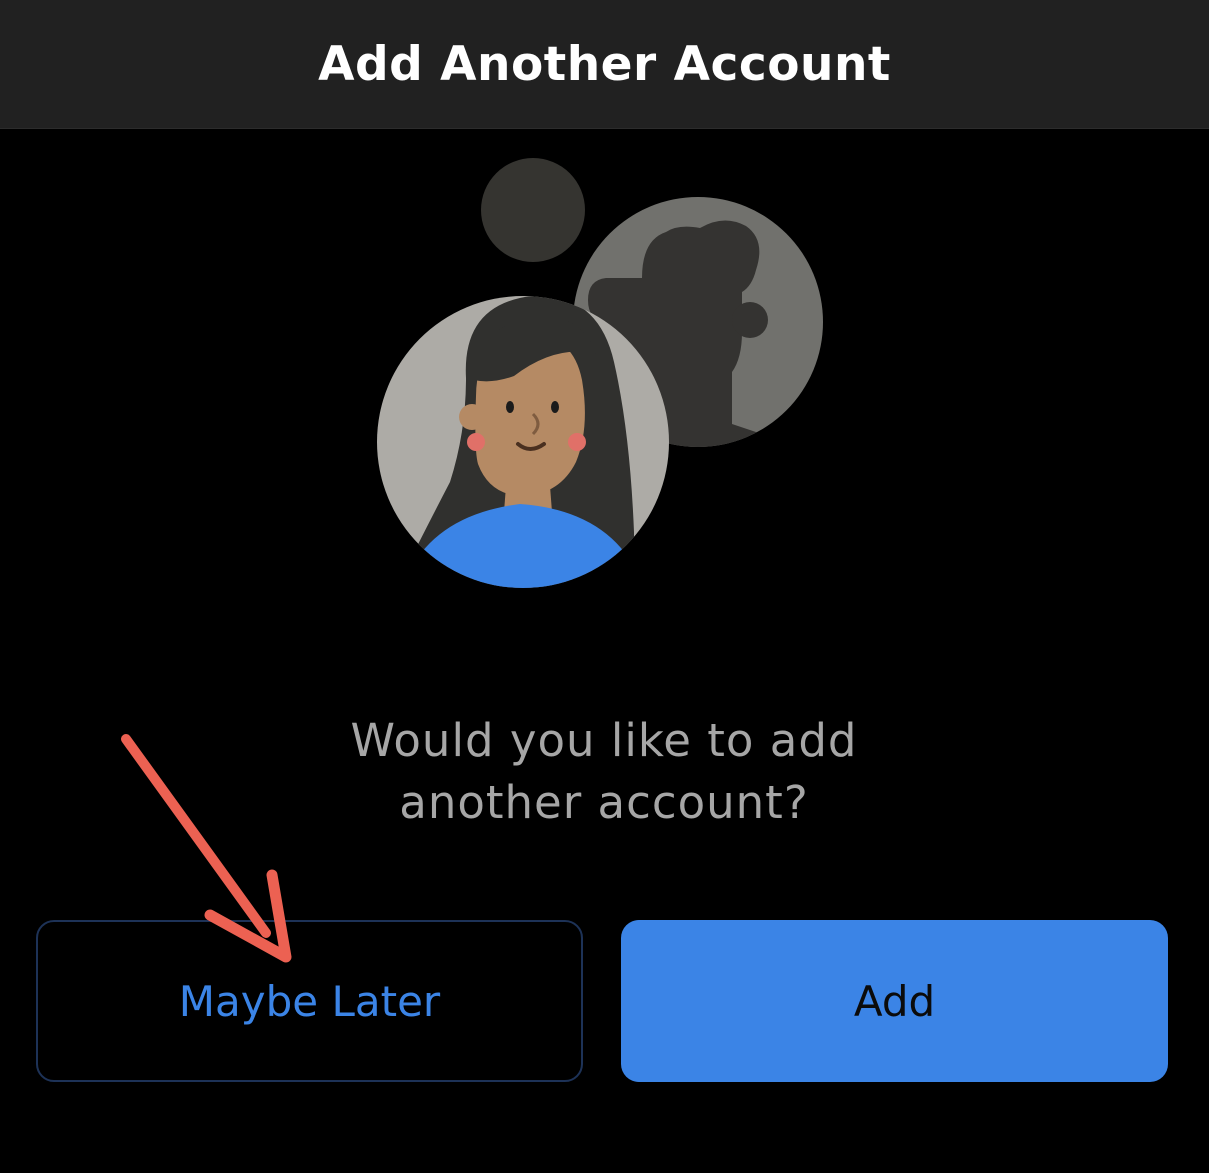 The width and height of the screenshot is (1209, 1173). Describe the element at coordinates (206, 848) in the screenshot. I see `red-arrow-pointer-icon` at that location.